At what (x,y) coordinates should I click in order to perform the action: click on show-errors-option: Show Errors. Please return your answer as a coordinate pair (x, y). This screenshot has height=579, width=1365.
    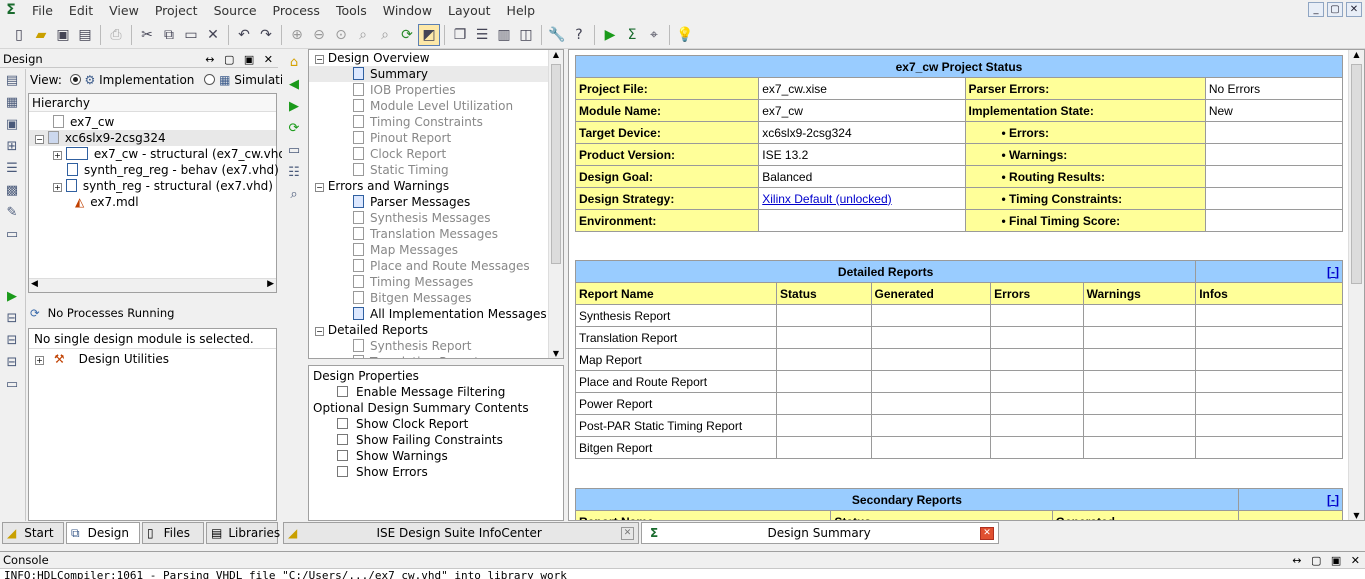
    Looking at the image, I should click on (436, 472).